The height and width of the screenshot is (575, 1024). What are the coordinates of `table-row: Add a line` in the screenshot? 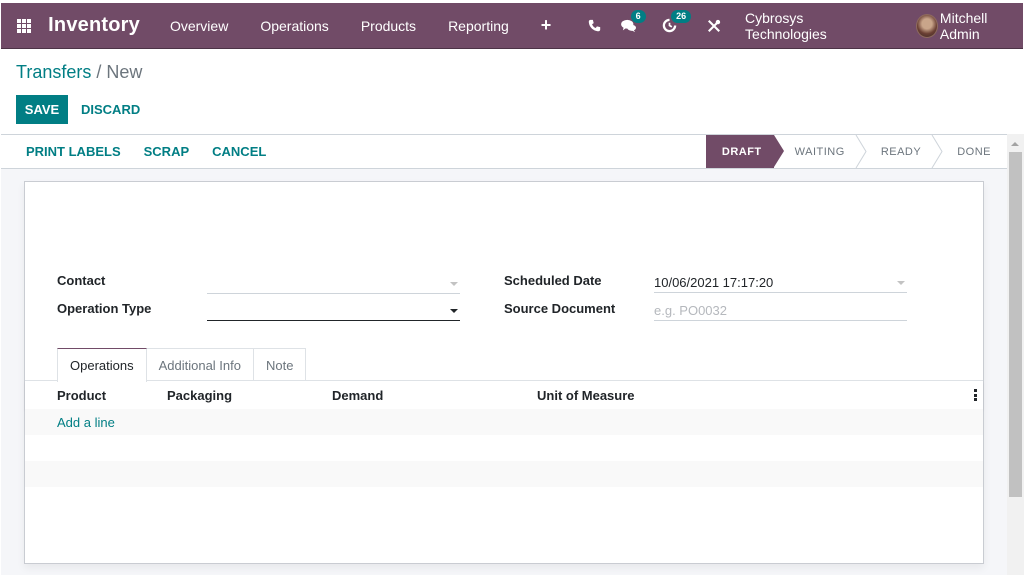 It's located at (504, 422).